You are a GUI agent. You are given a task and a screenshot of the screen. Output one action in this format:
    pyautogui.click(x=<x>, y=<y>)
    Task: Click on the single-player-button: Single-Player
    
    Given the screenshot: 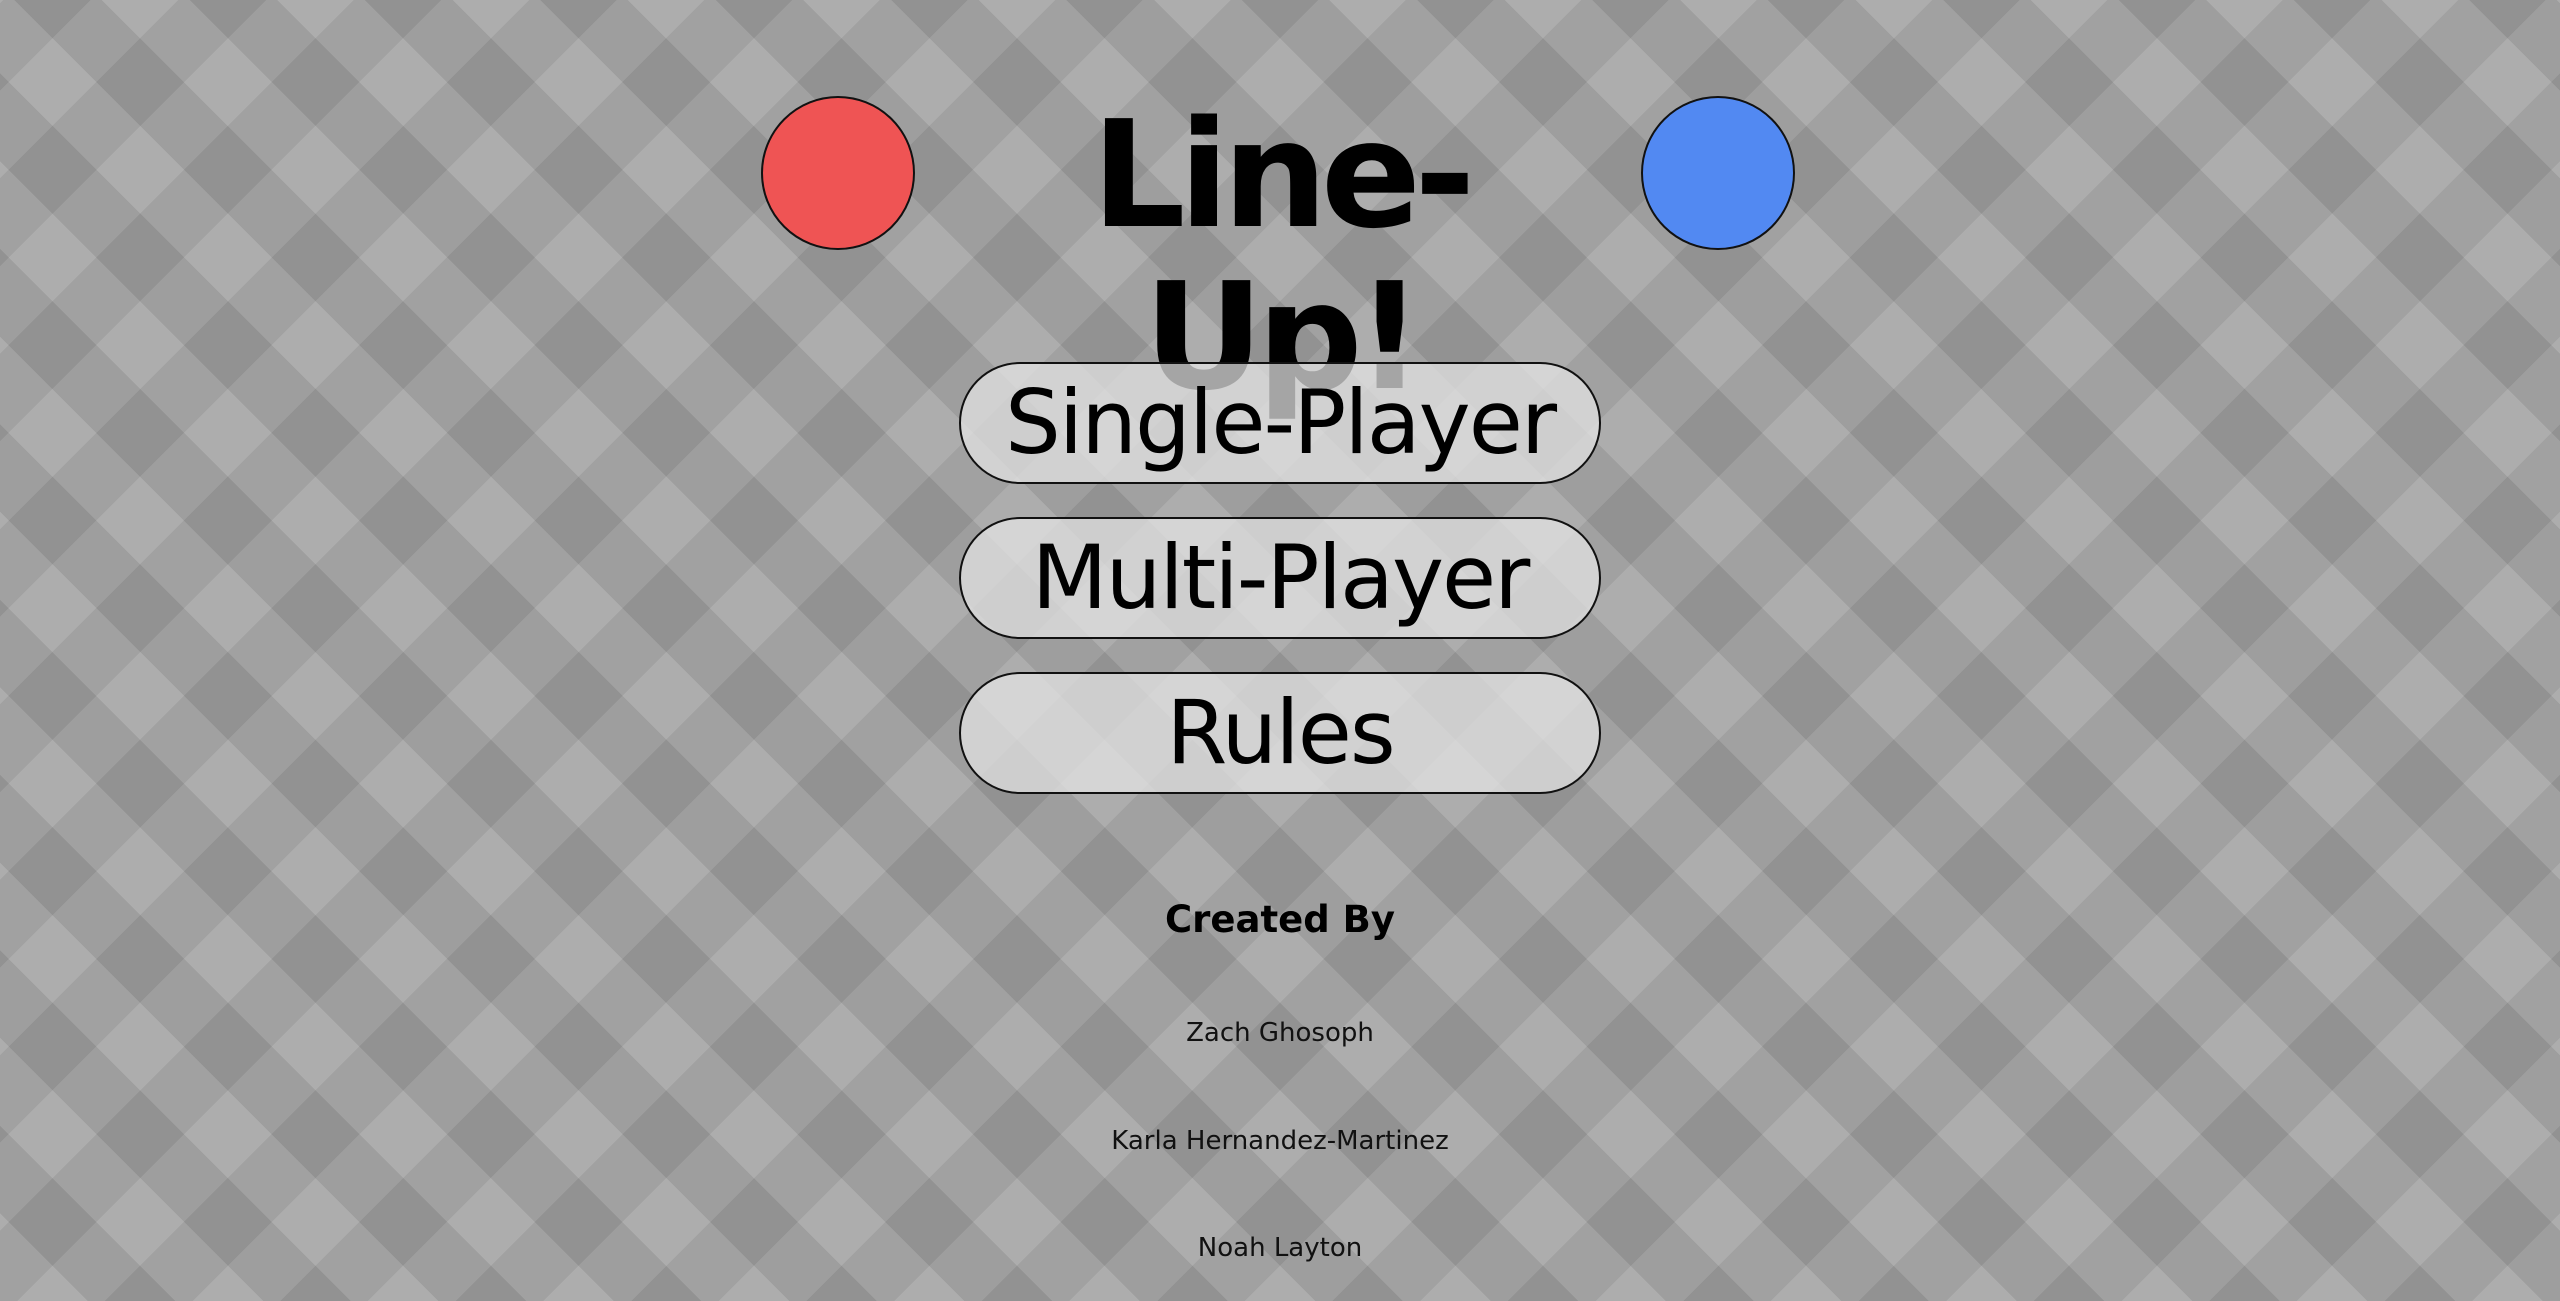 What is the action you would take?
    pyautogui.click(x=1280, y=423)
    